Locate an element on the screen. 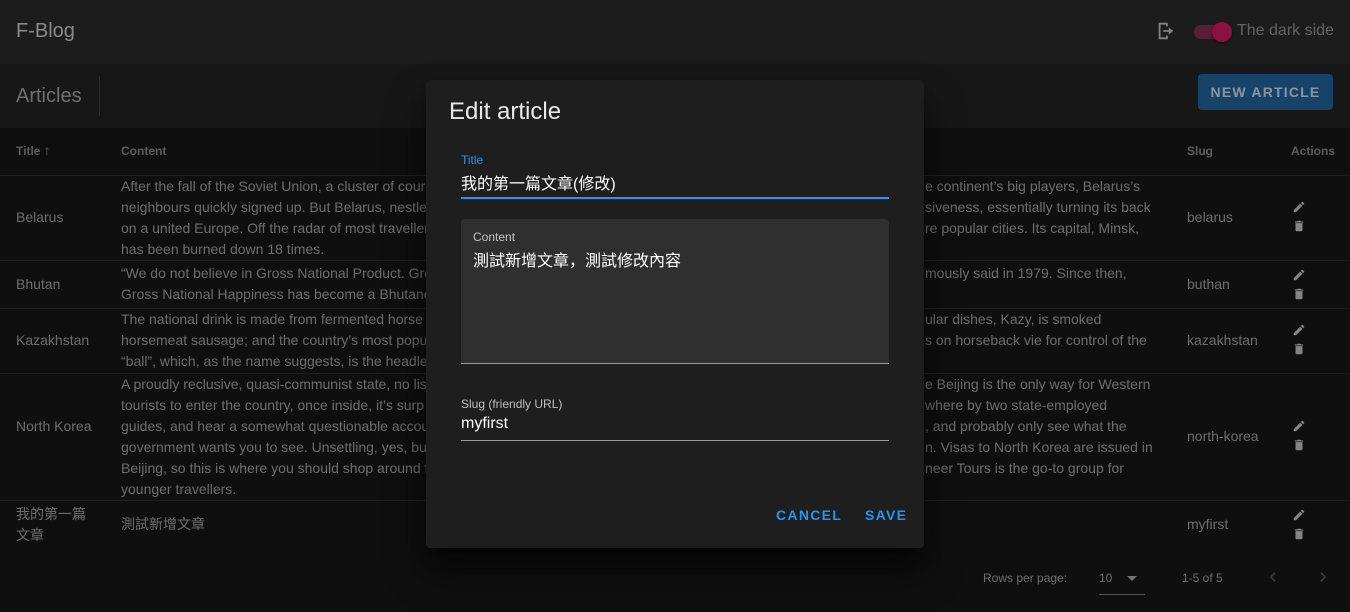 This screenshot has width=1350, height=612. dialog-title: Edit article is located at coordinates (505, 111).